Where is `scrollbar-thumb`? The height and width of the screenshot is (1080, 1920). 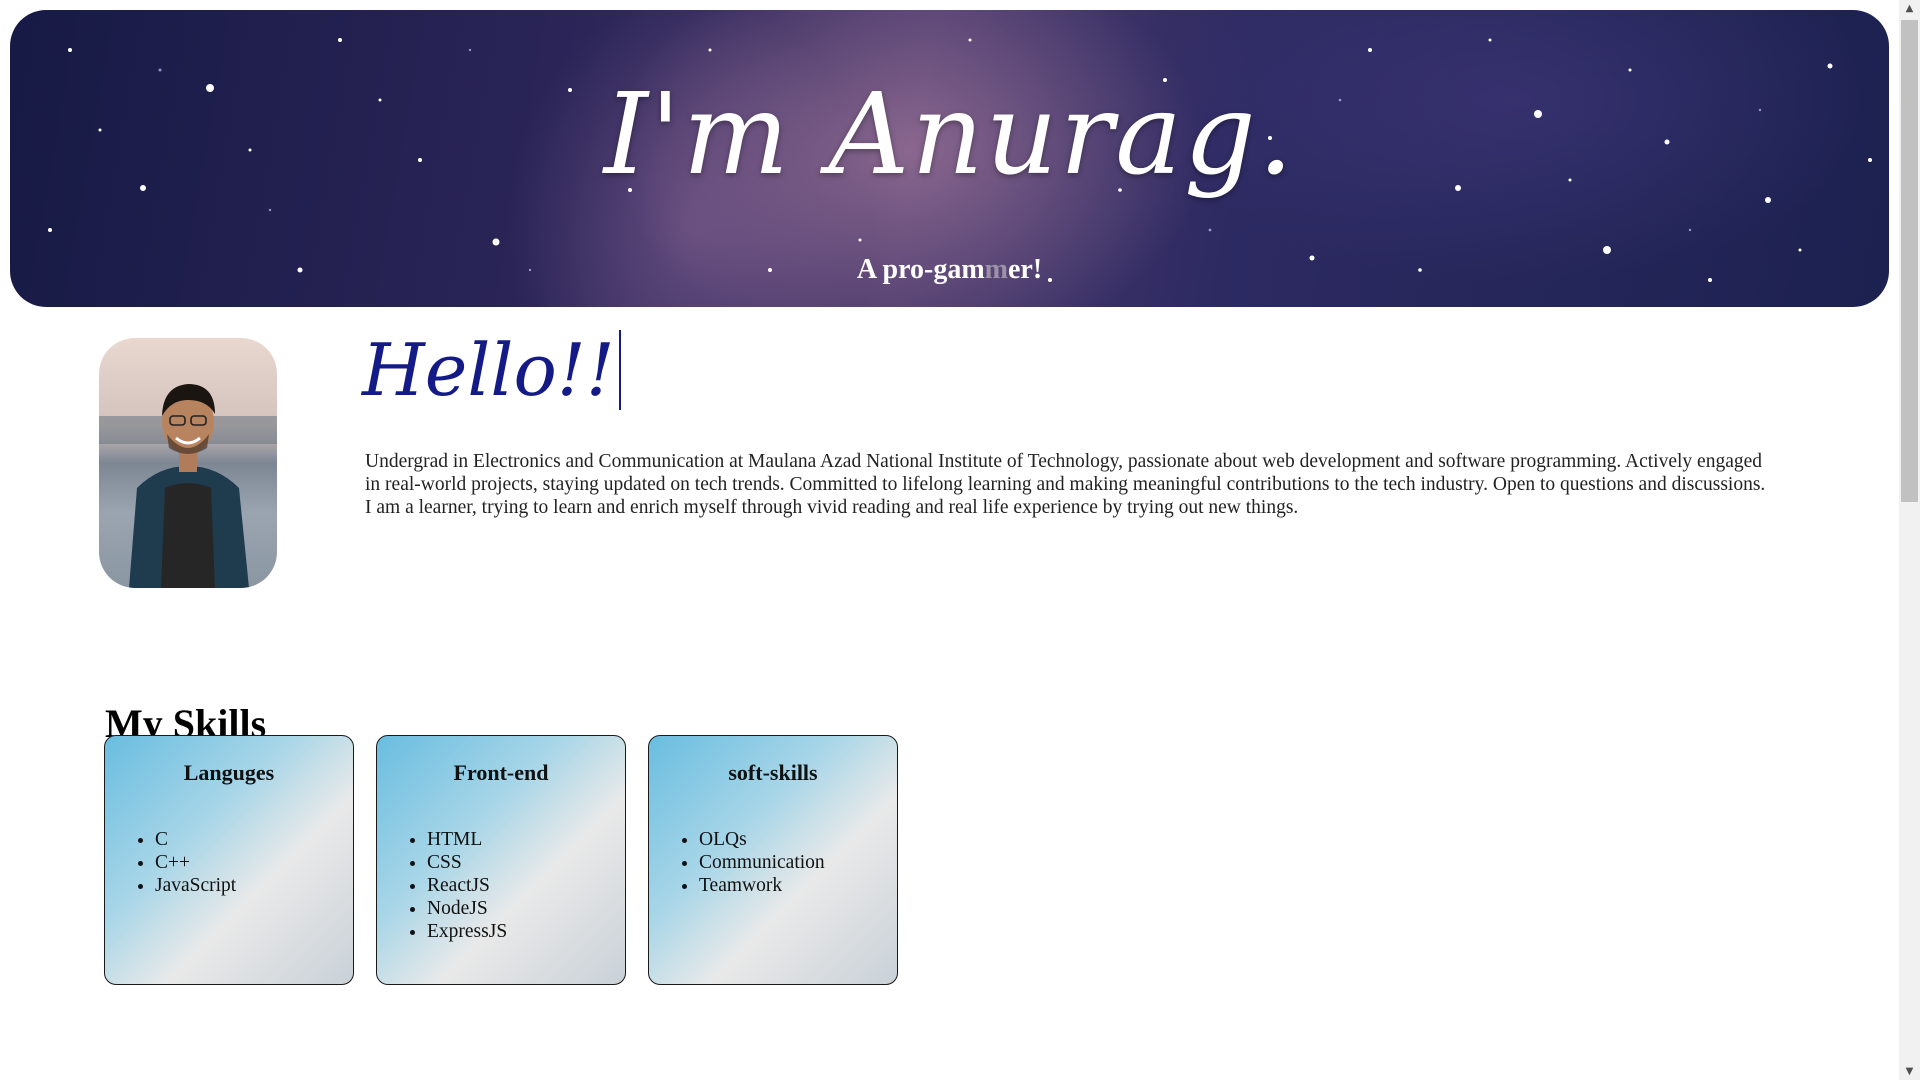 scrollbar-thumb is located at coordinates (1909, 261).